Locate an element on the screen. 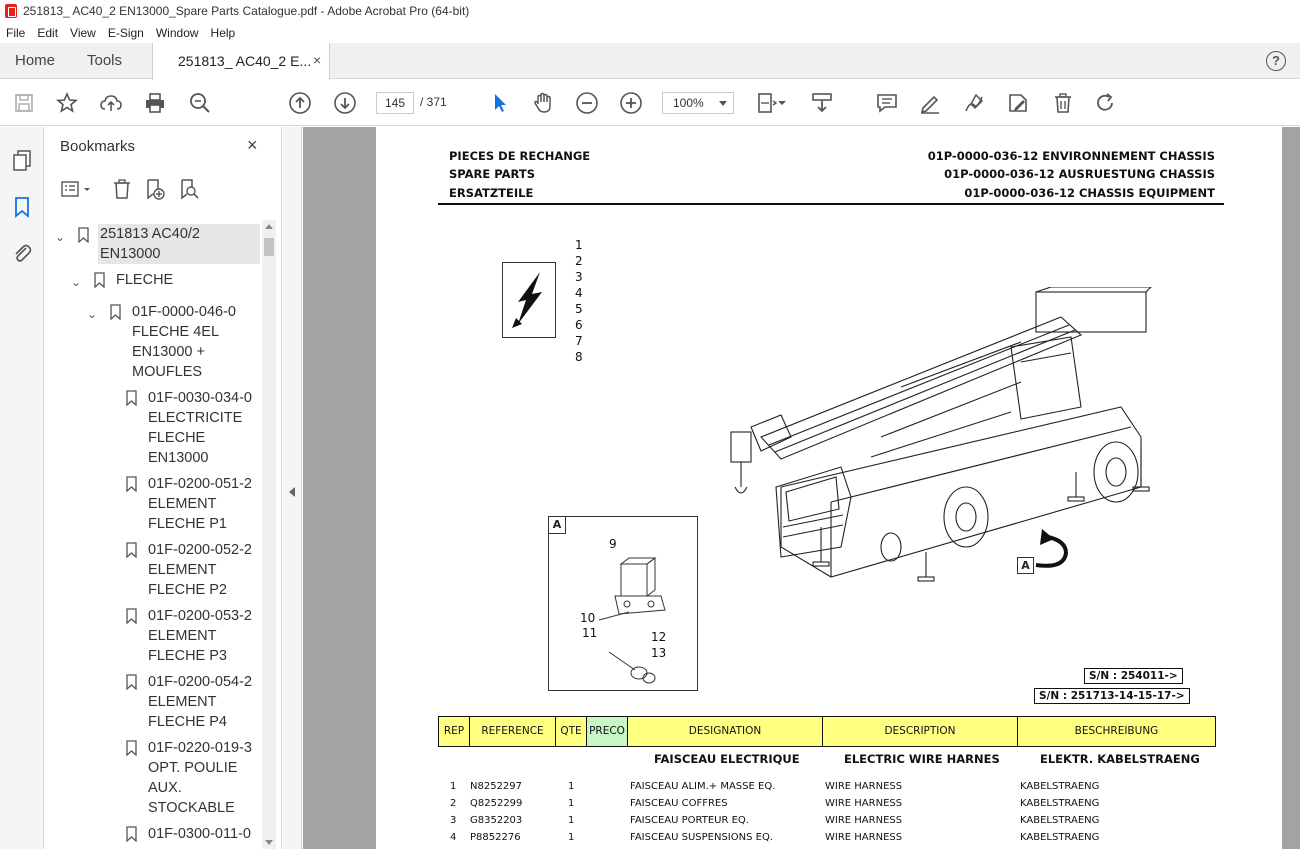 The height and width of the screenshot is (849, 1300). bookmark-item-01f-0200-053-2: 01F-0200-053-2 ELEMENT FLECHE P3 is located at coordinates (200, 636).